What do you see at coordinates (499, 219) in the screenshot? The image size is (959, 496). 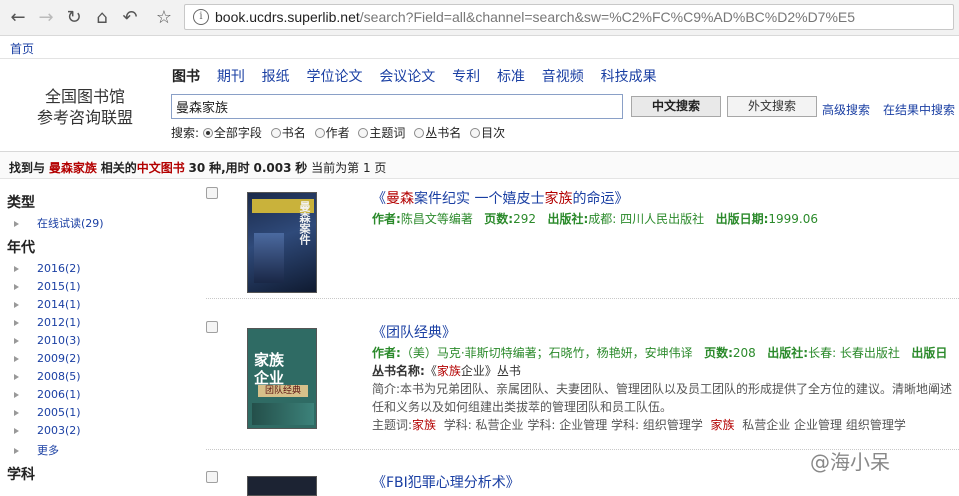 I see `meta-label: 页数:` at bounding box center [499, 219].